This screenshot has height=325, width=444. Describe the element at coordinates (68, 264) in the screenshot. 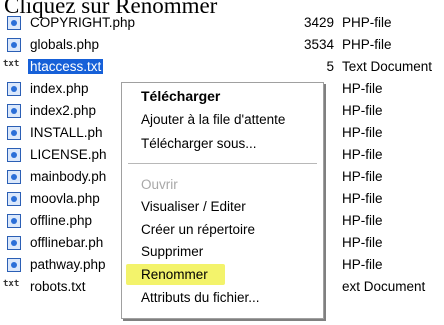

I see `file-name: pathway.php` at that location.